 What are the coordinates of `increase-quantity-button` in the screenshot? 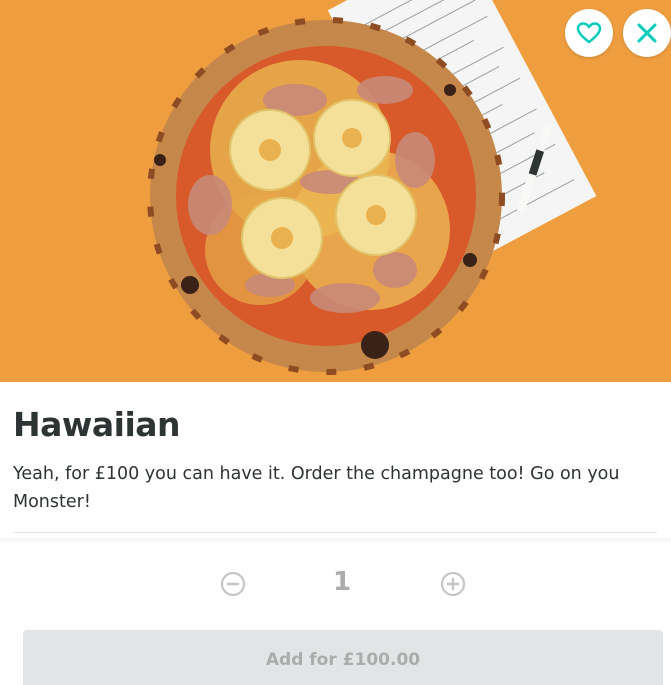 It's located at (453, 584).